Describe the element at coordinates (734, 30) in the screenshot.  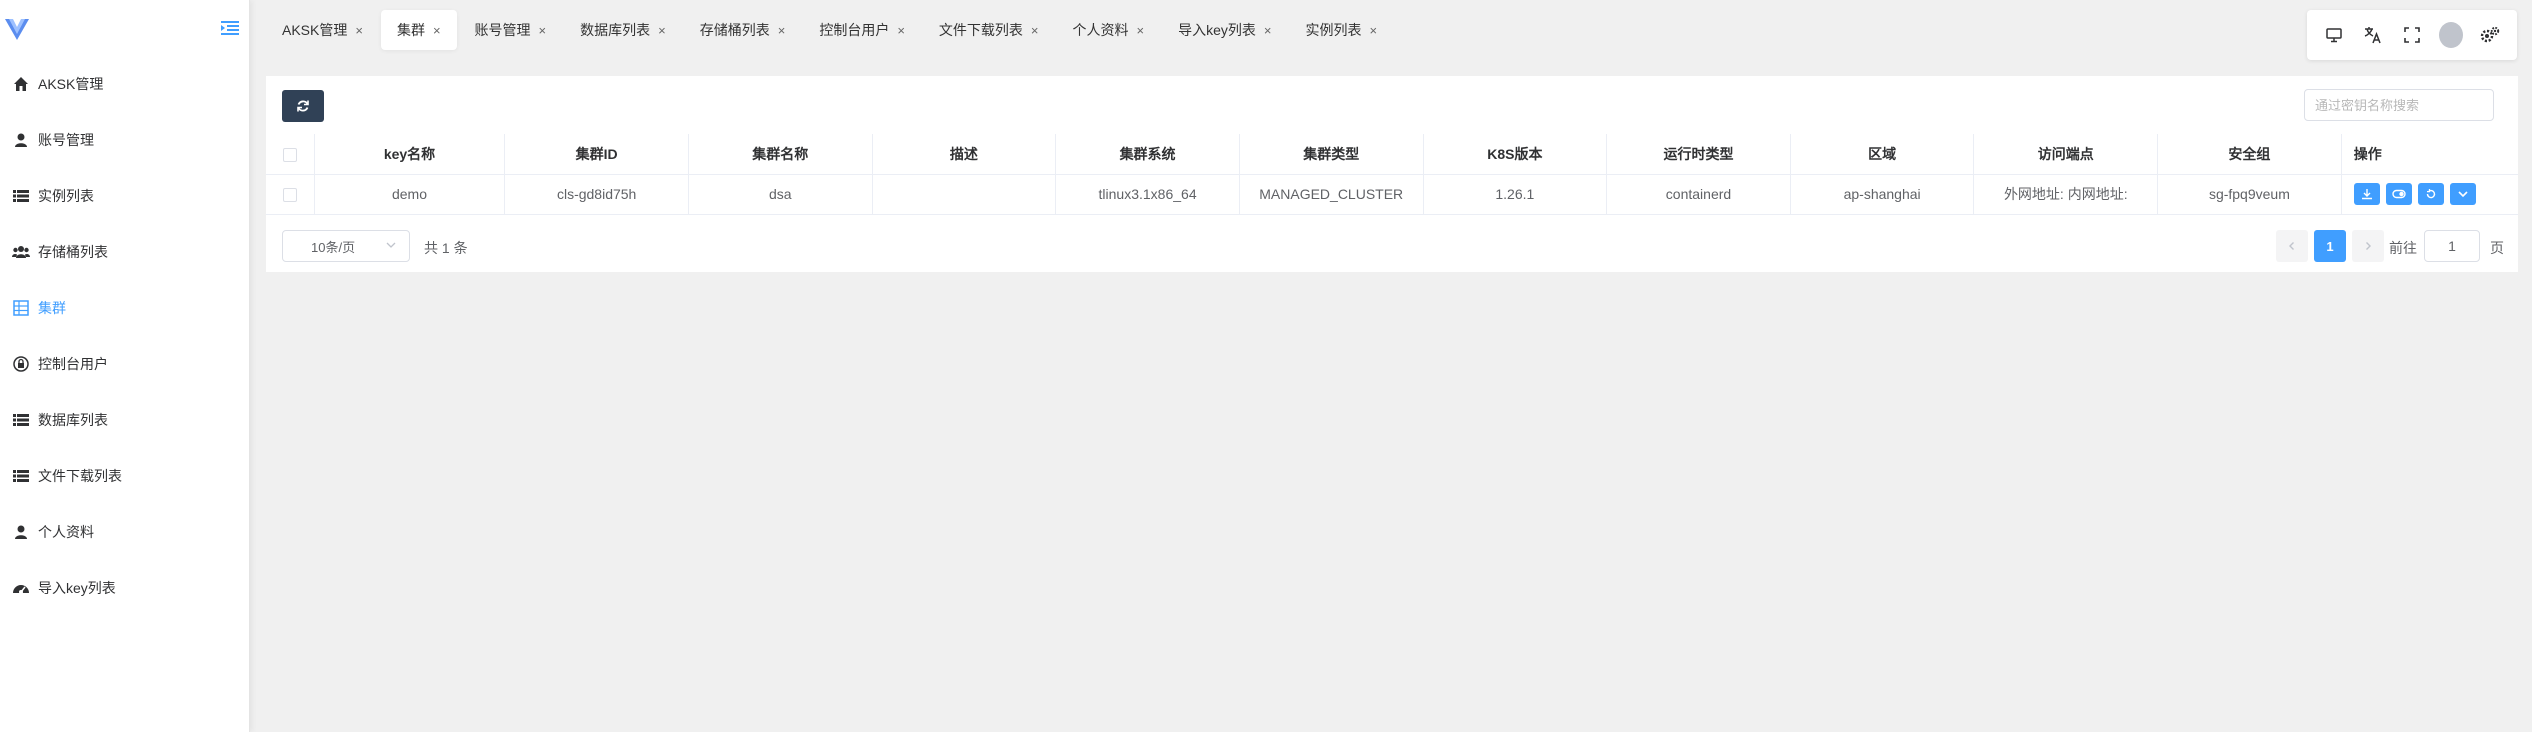
I see `tab-label: 存储桶列表` at that location.